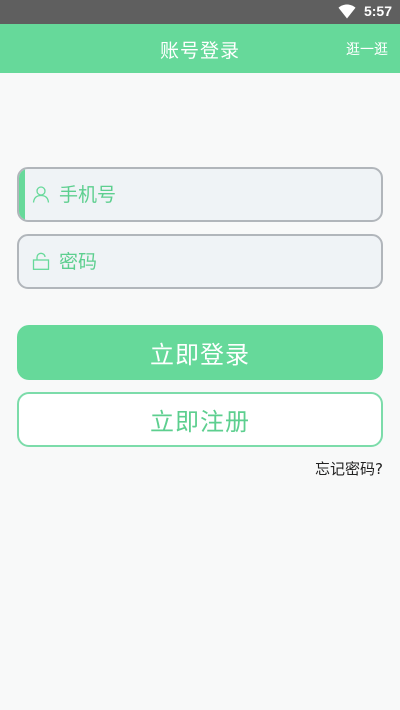 This screenshot has height=710, width=400. What do you see at coordinates (41, 261) in the screenshot?
I see `lock-icon` at bounding box center [41, 261].